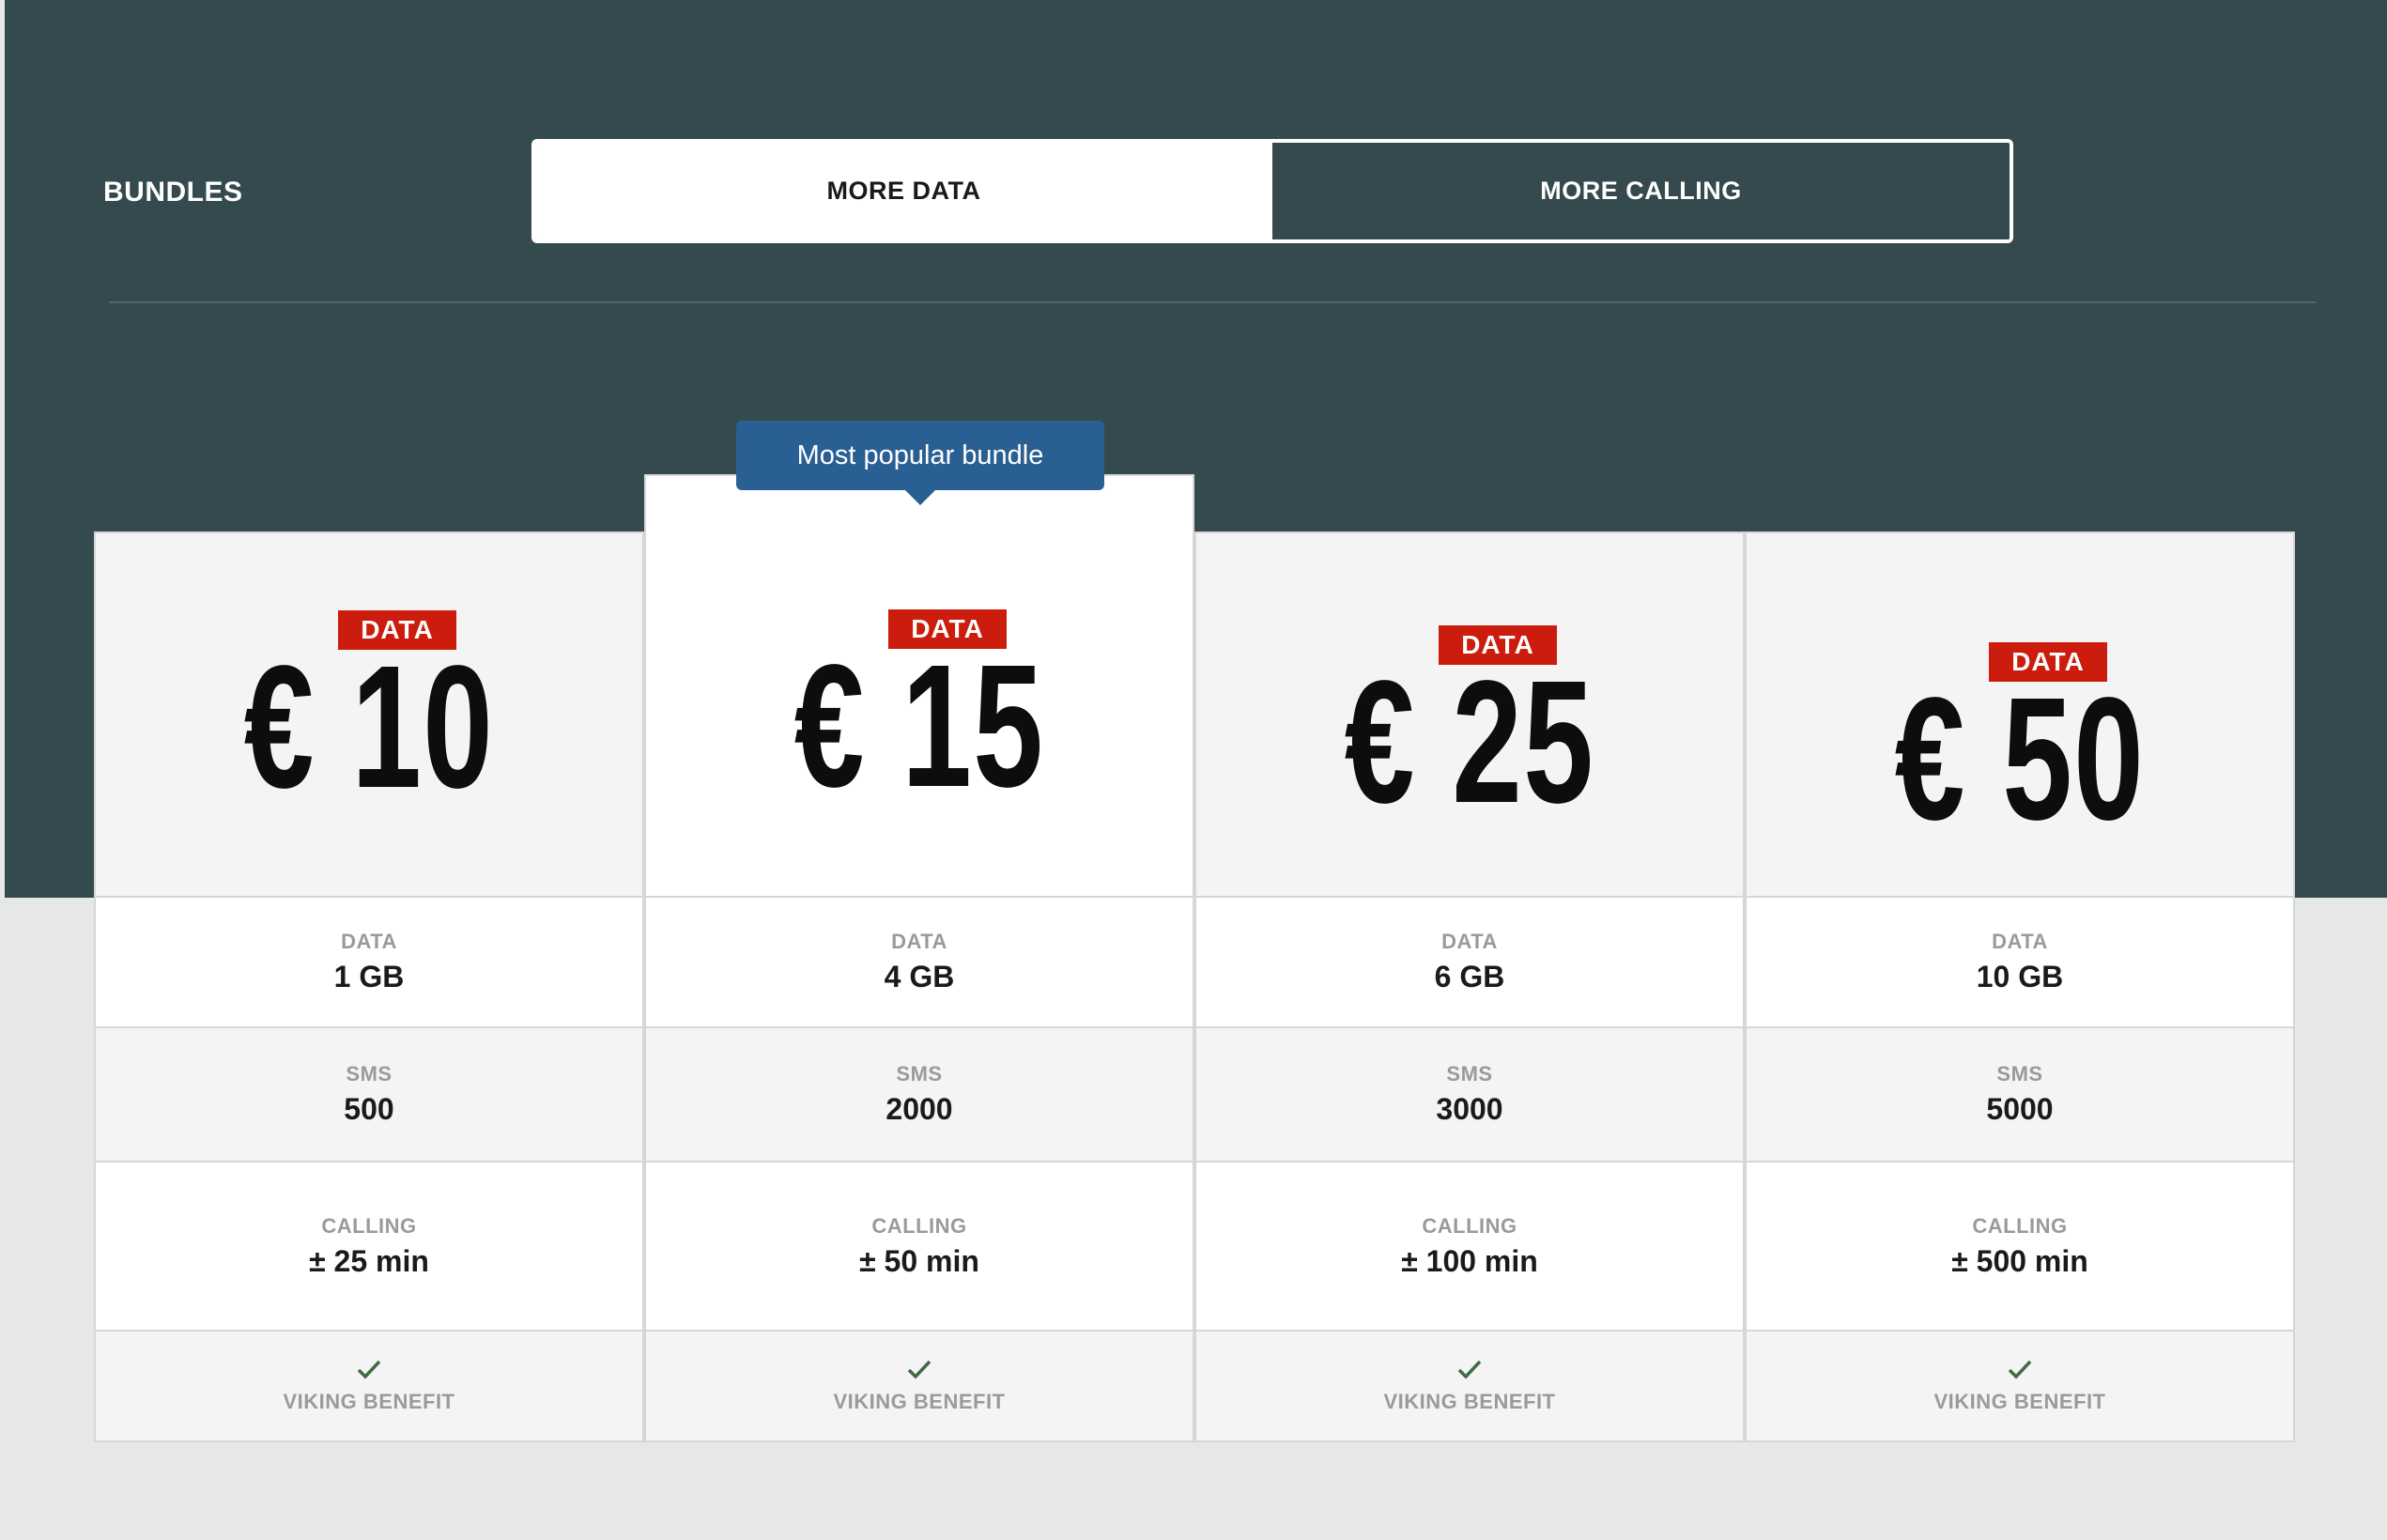 This screenshot has height=1540, width=2387. What do you see at coordinates (919, 726) in the screenshot?
I see `bundle-price: € 15` at bounding box center [919, 726].